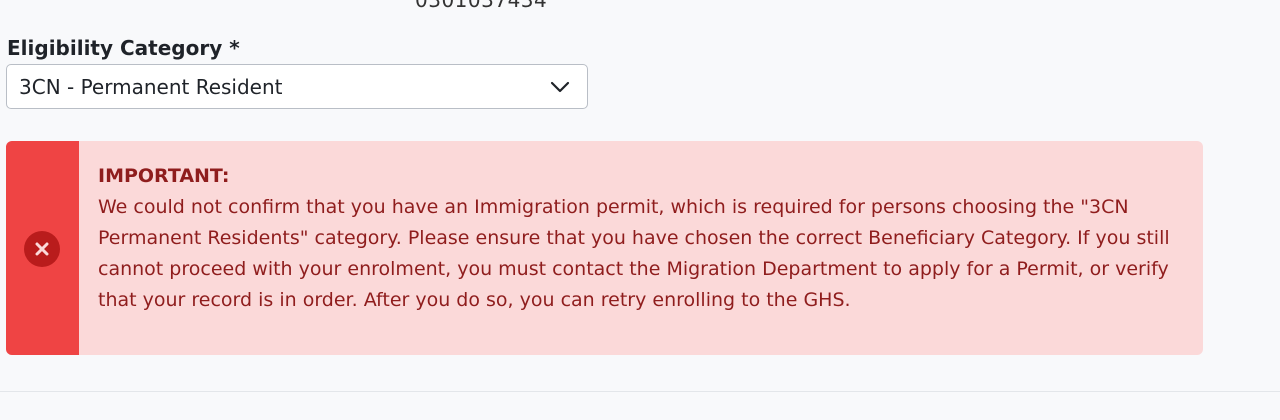 This screenshot has height=420, width=1280. Describe the element at coordinates (42, 249) in the screenshot. I see `error-x-circle-icon` at that location.